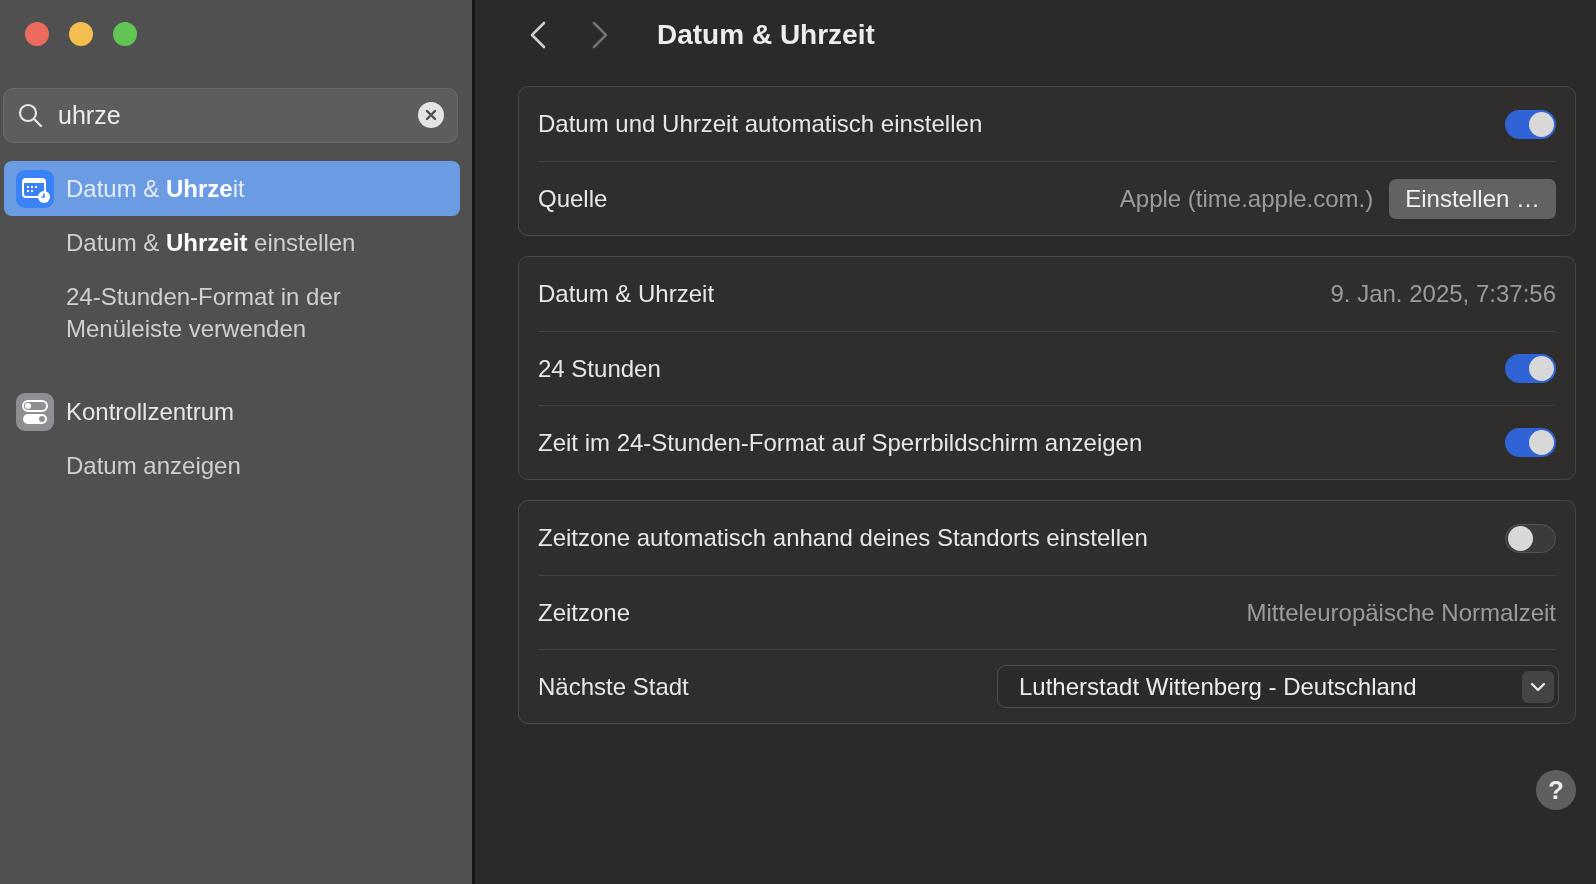 This screenshot has height=884, width=1596. What do you see at coordinates (37, 34) in the screenshot?
I see `close-window-button` at bounding box center [37, 34].